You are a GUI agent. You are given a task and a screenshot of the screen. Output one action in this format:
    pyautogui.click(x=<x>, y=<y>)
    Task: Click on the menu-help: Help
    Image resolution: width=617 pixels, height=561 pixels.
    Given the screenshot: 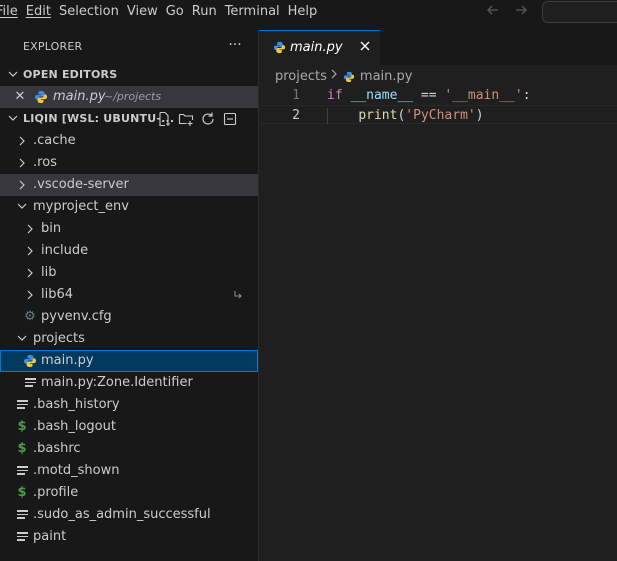 What is the action you would take?
    pyautogui.click(x=307, y=12)
    